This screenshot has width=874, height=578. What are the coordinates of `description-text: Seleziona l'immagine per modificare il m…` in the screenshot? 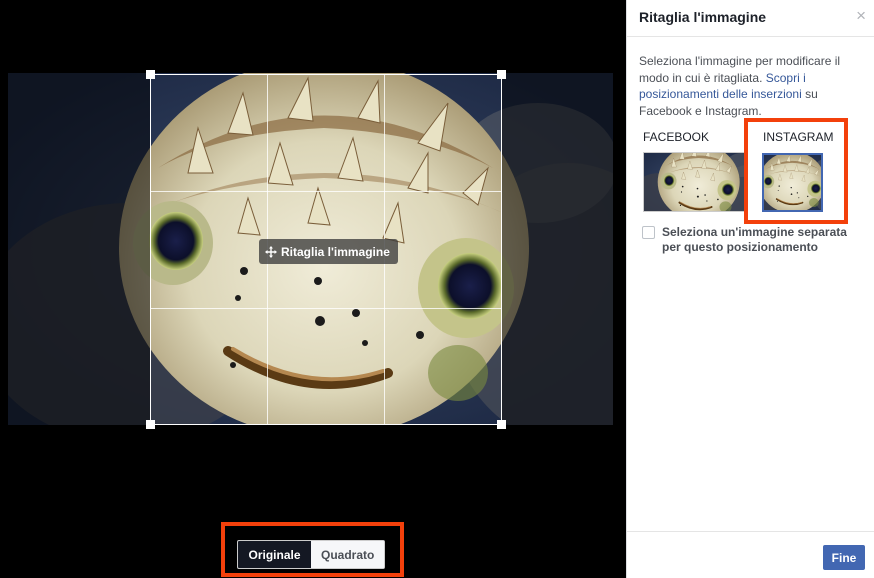 It's located at (740, 69).